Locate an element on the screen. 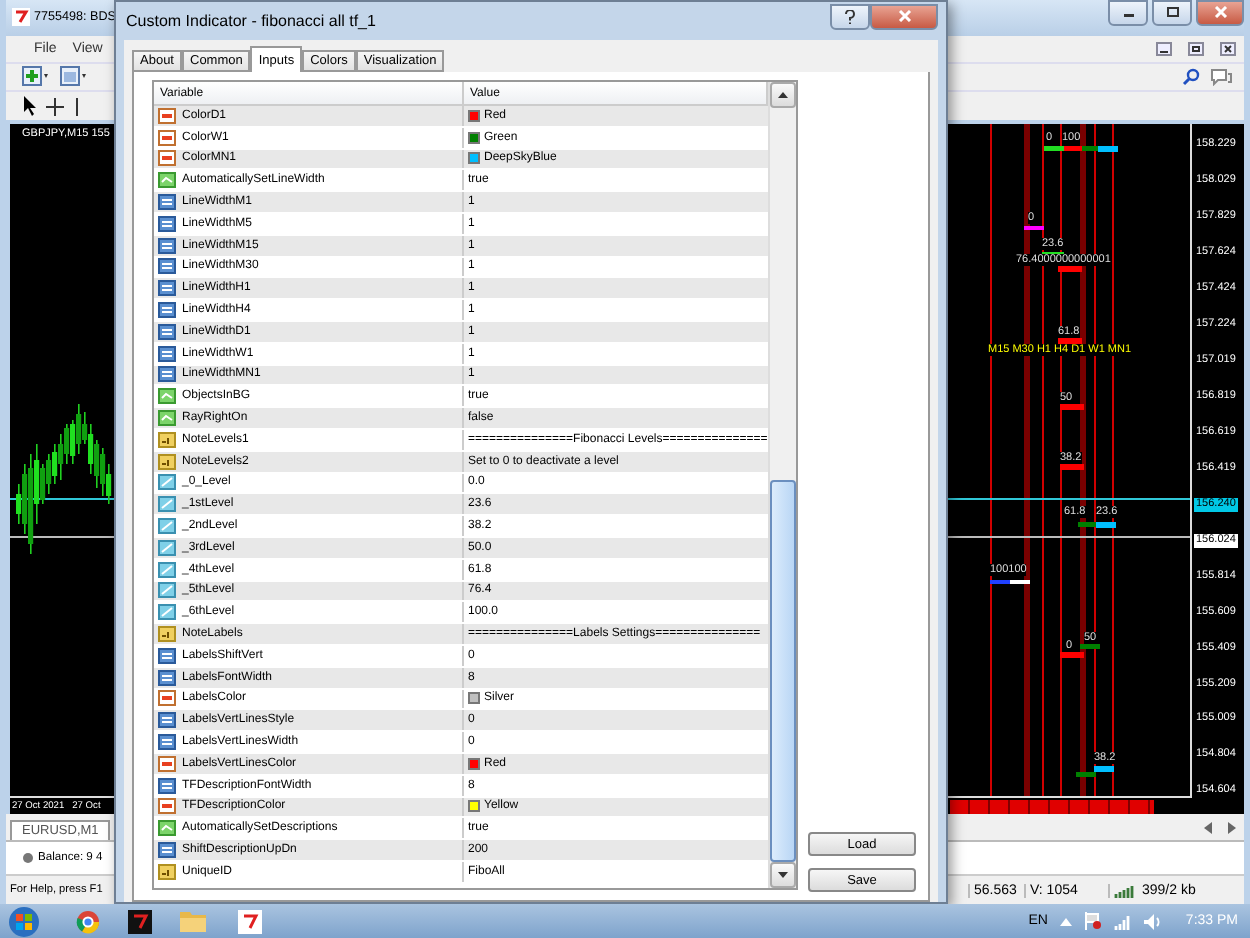 Image resolution: width=1250 pixels, height=938 pixels. help-button is located at coordinates (850, 16).